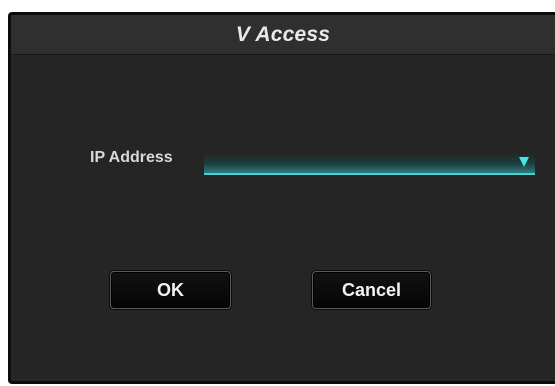 The height and width of the screenshot is (386, 555). I want to click on dialog-titlebar: V Access, so click(283, 35).